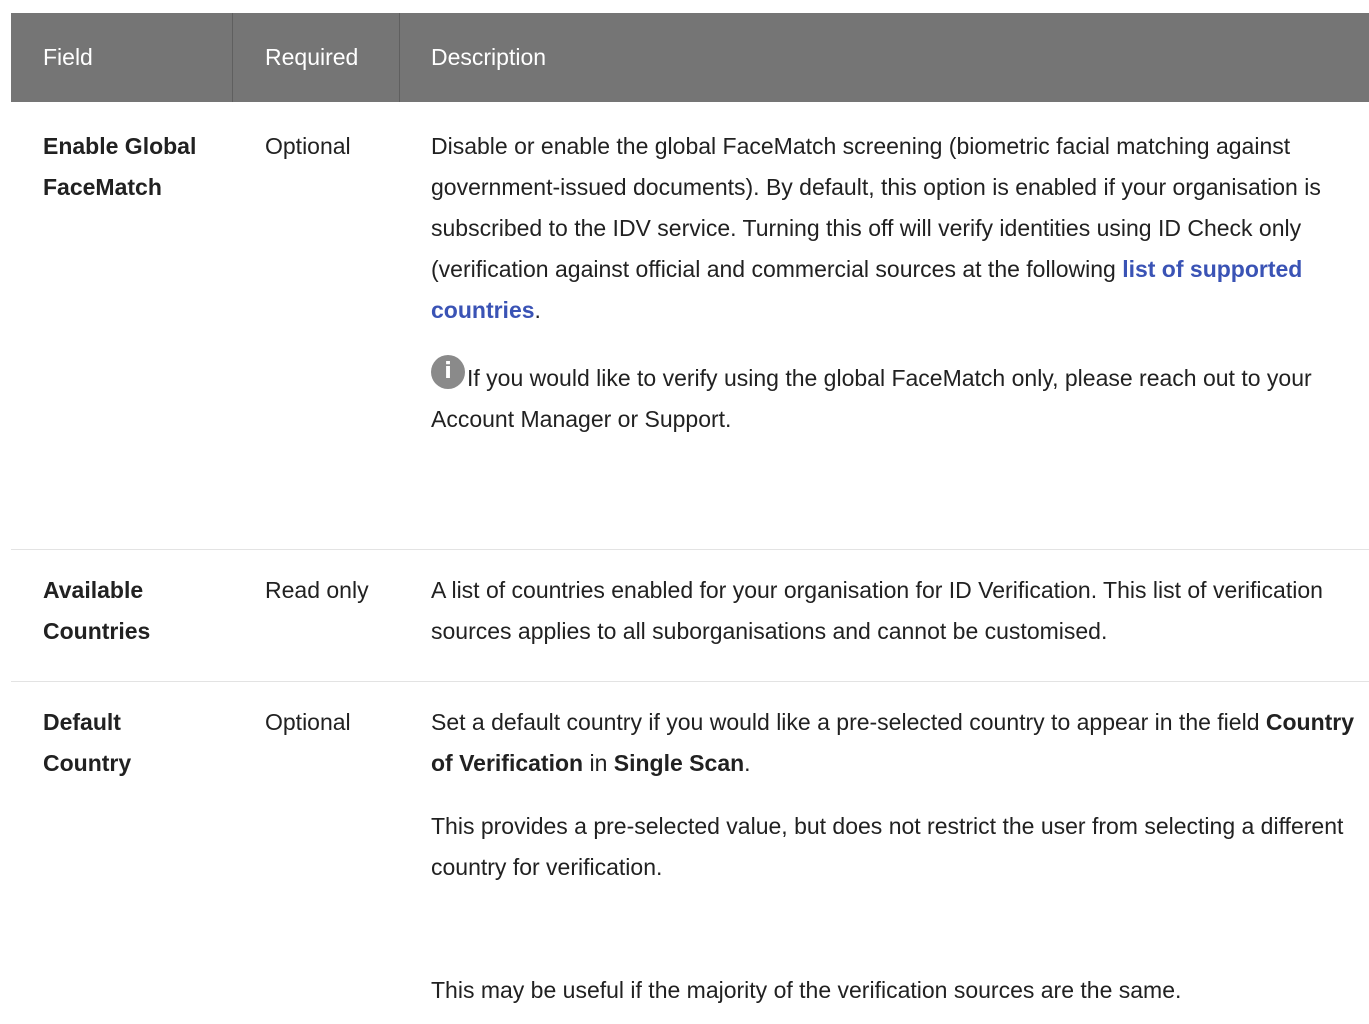 This screenshot has width=1369, height=1024. I want to click on info-icon: i, so click(448, 372).